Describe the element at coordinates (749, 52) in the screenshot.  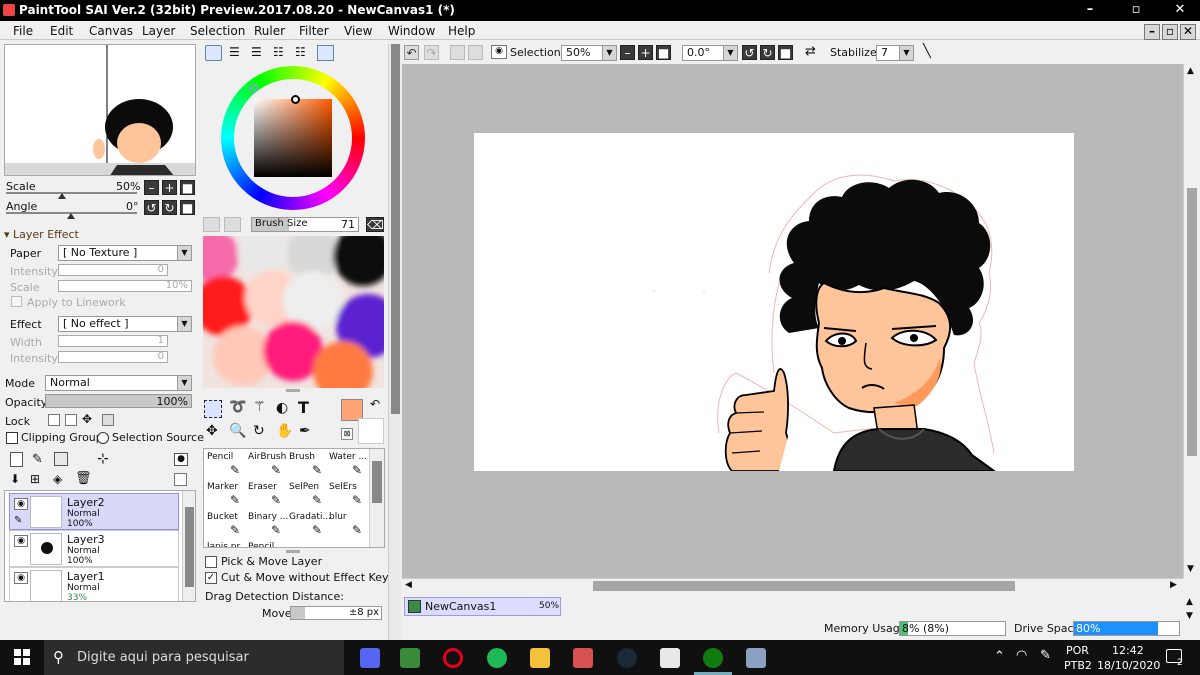
I see `toolbar-rotate-left-button: ↺` at that location.